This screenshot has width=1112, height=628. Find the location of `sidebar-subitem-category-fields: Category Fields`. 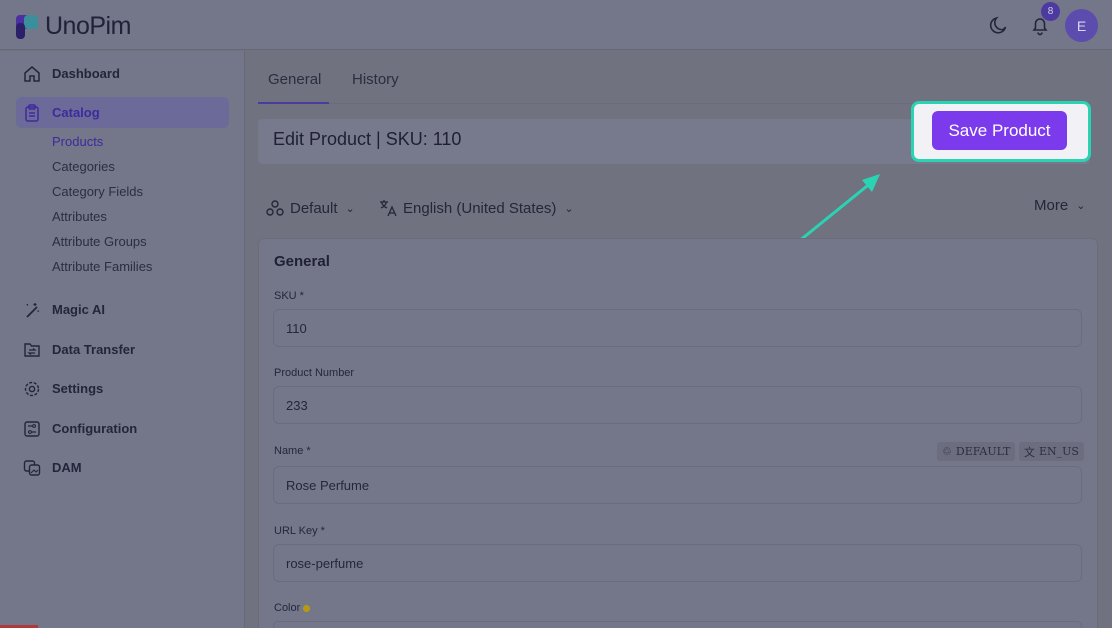

sidebar-subitem-category-fields: Category Fields is located at coordinates (97, 191).